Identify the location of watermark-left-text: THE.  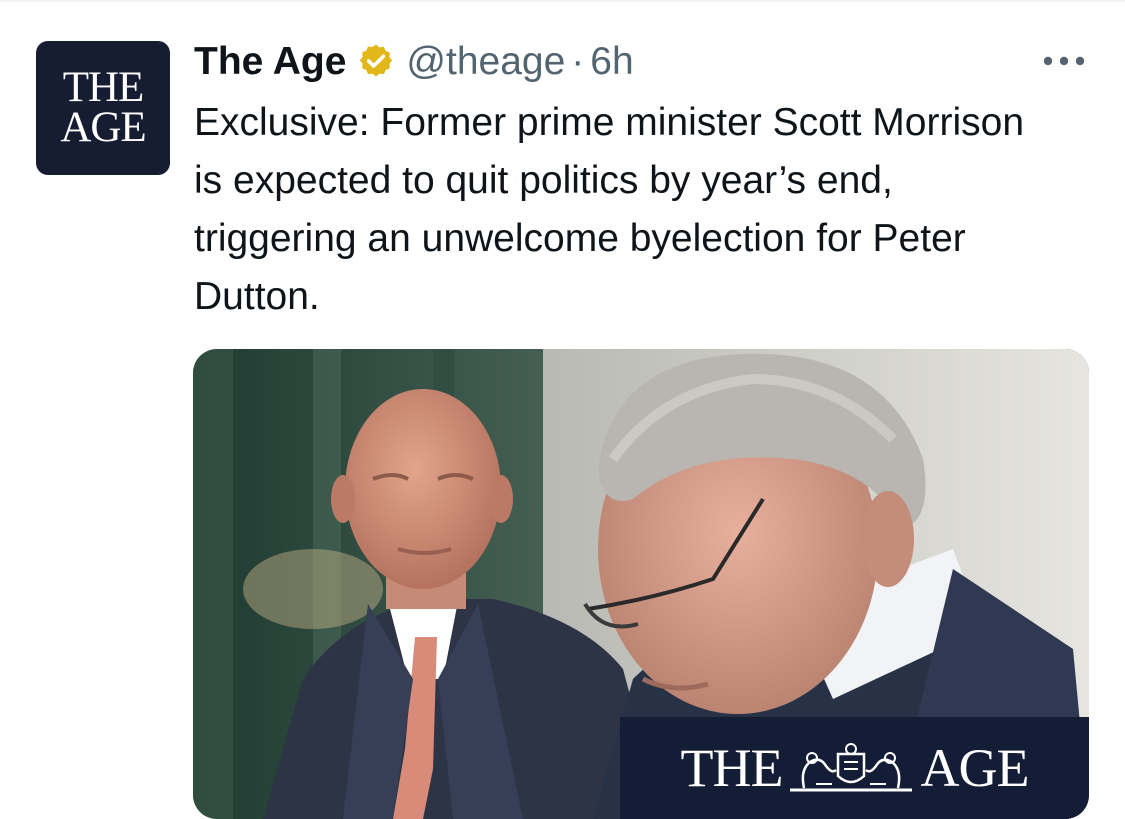
(732, 768).